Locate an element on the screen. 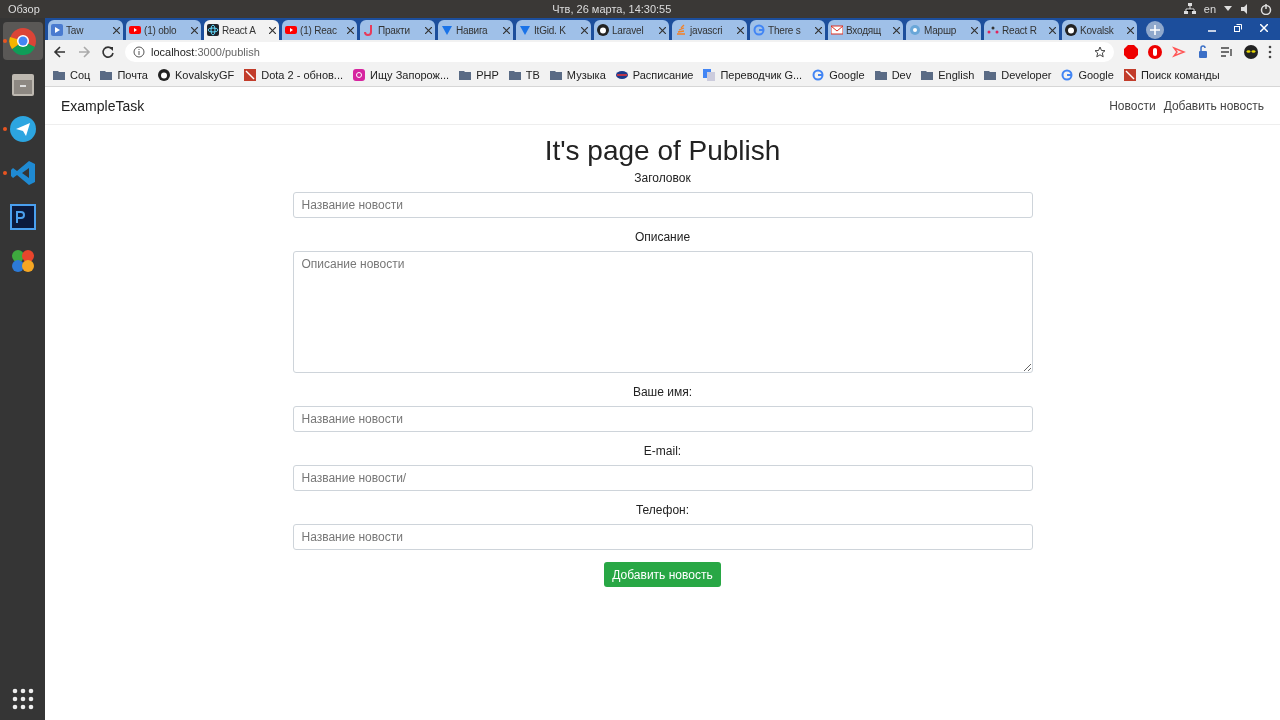 The width and height of the screenshot is (1280, 720). browser-tab: Taw is located at coordinates (85, 30).